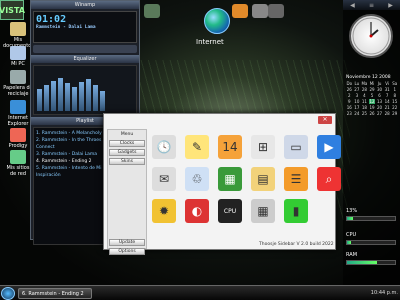 The width and height of the screenshot is (400, 300). I want to click on sidebar-menu-icon: ≡, so click(371, 5).